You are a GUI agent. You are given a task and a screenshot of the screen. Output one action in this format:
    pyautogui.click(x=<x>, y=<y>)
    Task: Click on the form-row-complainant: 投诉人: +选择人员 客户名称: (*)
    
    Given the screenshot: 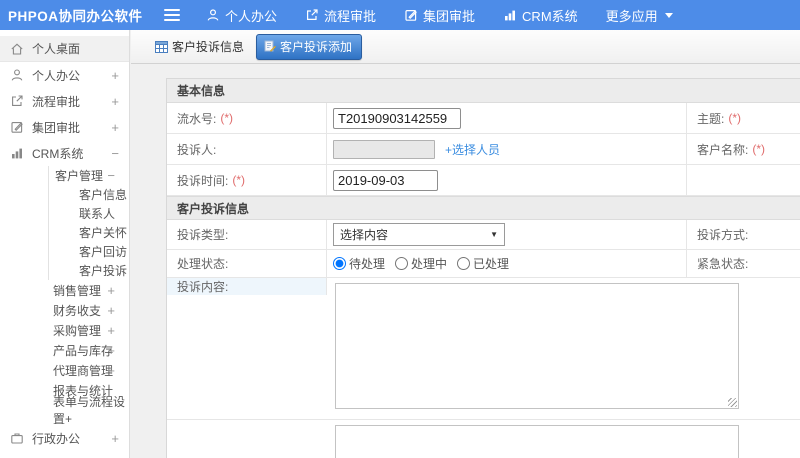 What is the action you would take?
    pyautogui.click(x=483, y=149)
    